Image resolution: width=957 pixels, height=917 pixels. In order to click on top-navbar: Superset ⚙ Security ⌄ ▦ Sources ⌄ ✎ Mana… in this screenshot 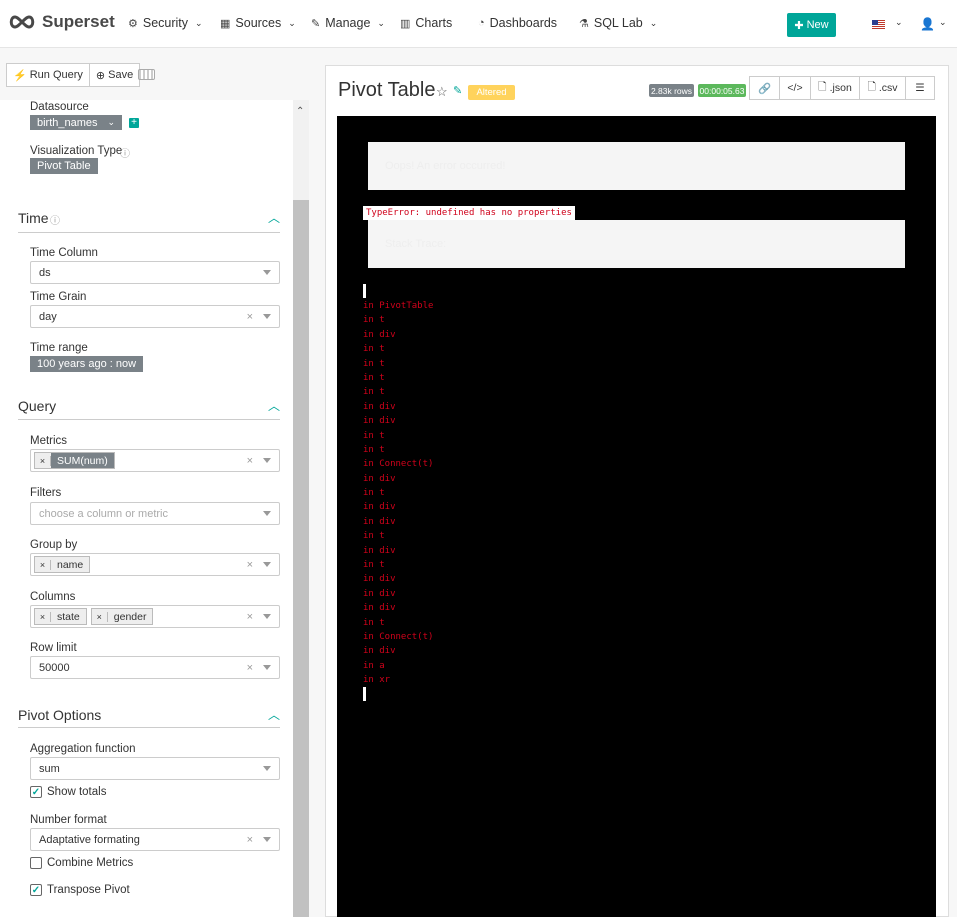, I will do `click(478, 24)`.